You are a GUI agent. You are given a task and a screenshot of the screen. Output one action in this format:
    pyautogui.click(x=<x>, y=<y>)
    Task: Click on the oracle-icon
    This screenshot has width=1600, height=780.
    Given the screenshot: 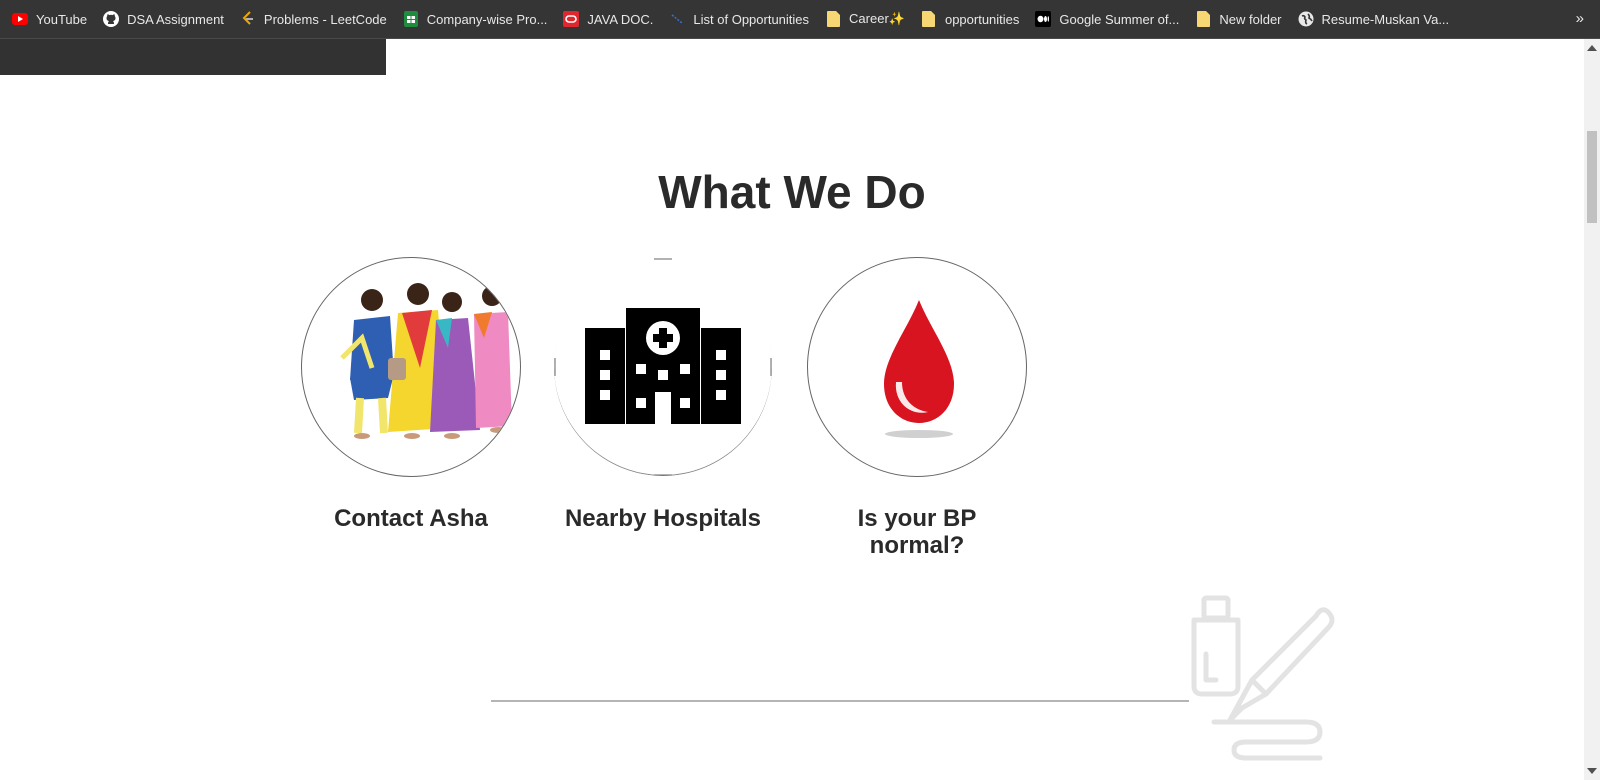 What is the action you would take?
    pyautogui.click(x=571, y=19)
    